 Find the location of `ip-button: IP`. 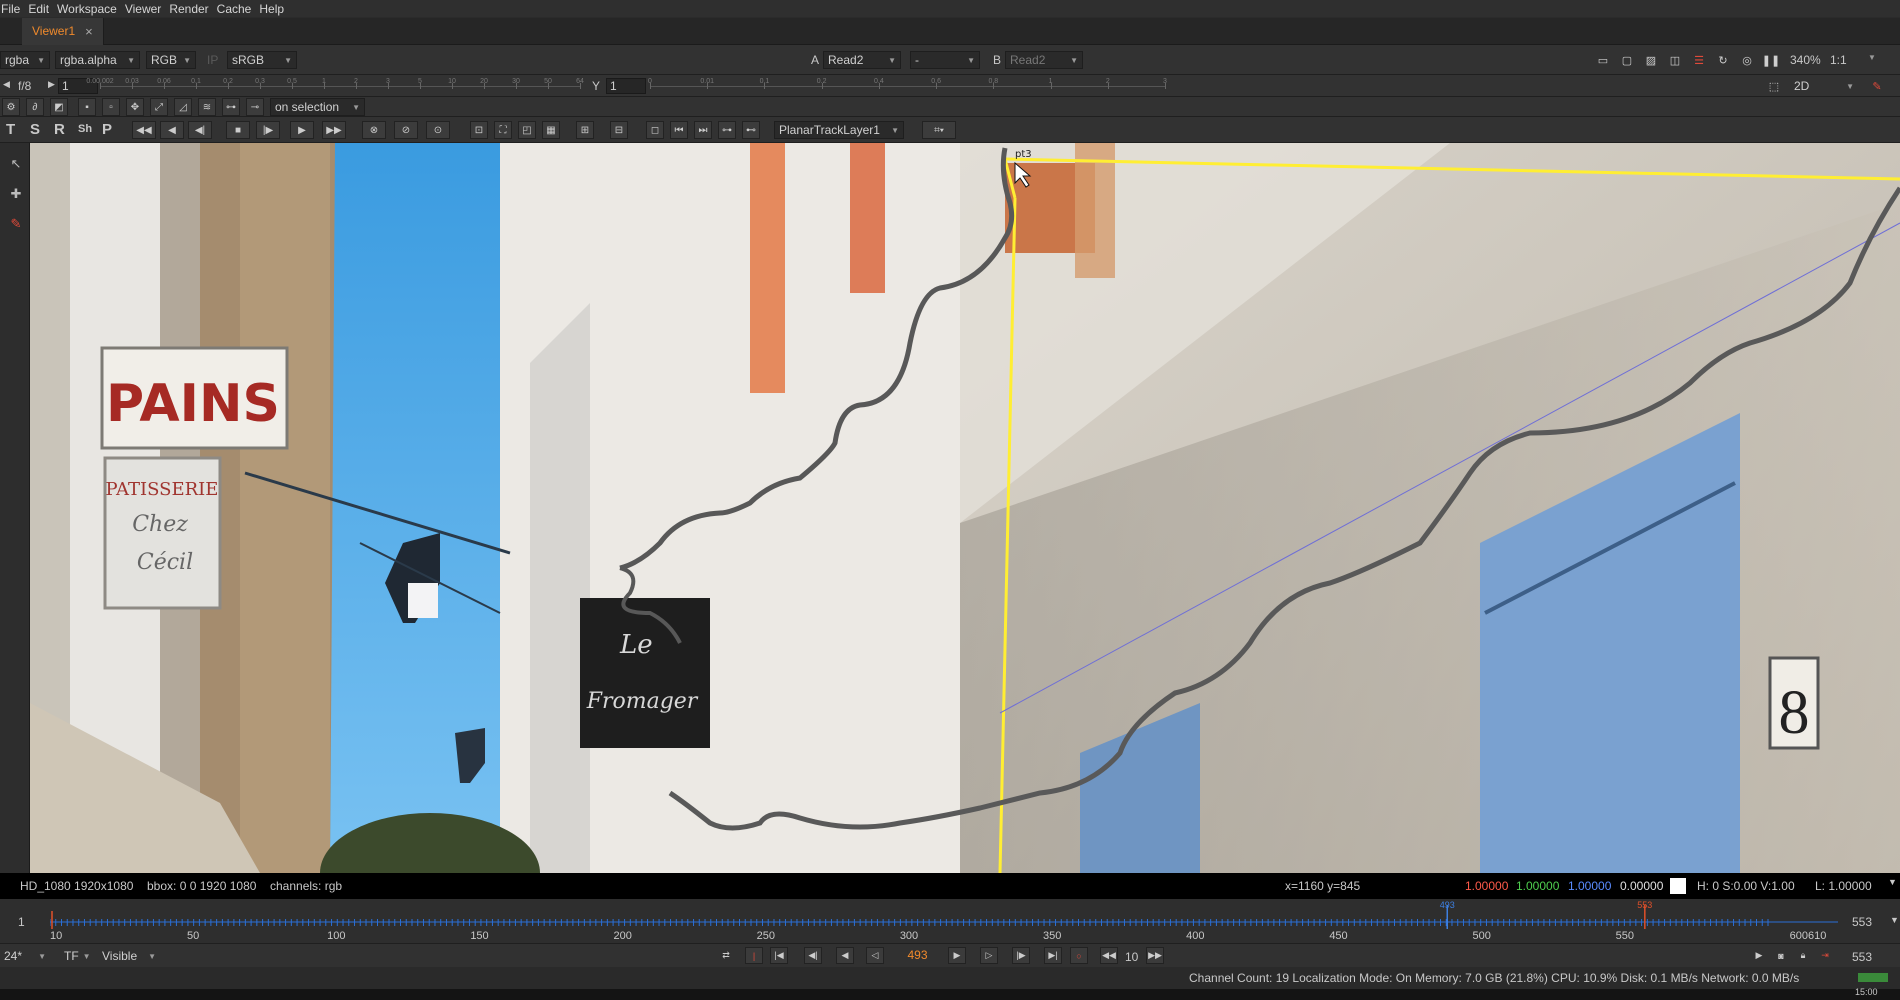

ip-button: IP is located at coordinates (212, 60).